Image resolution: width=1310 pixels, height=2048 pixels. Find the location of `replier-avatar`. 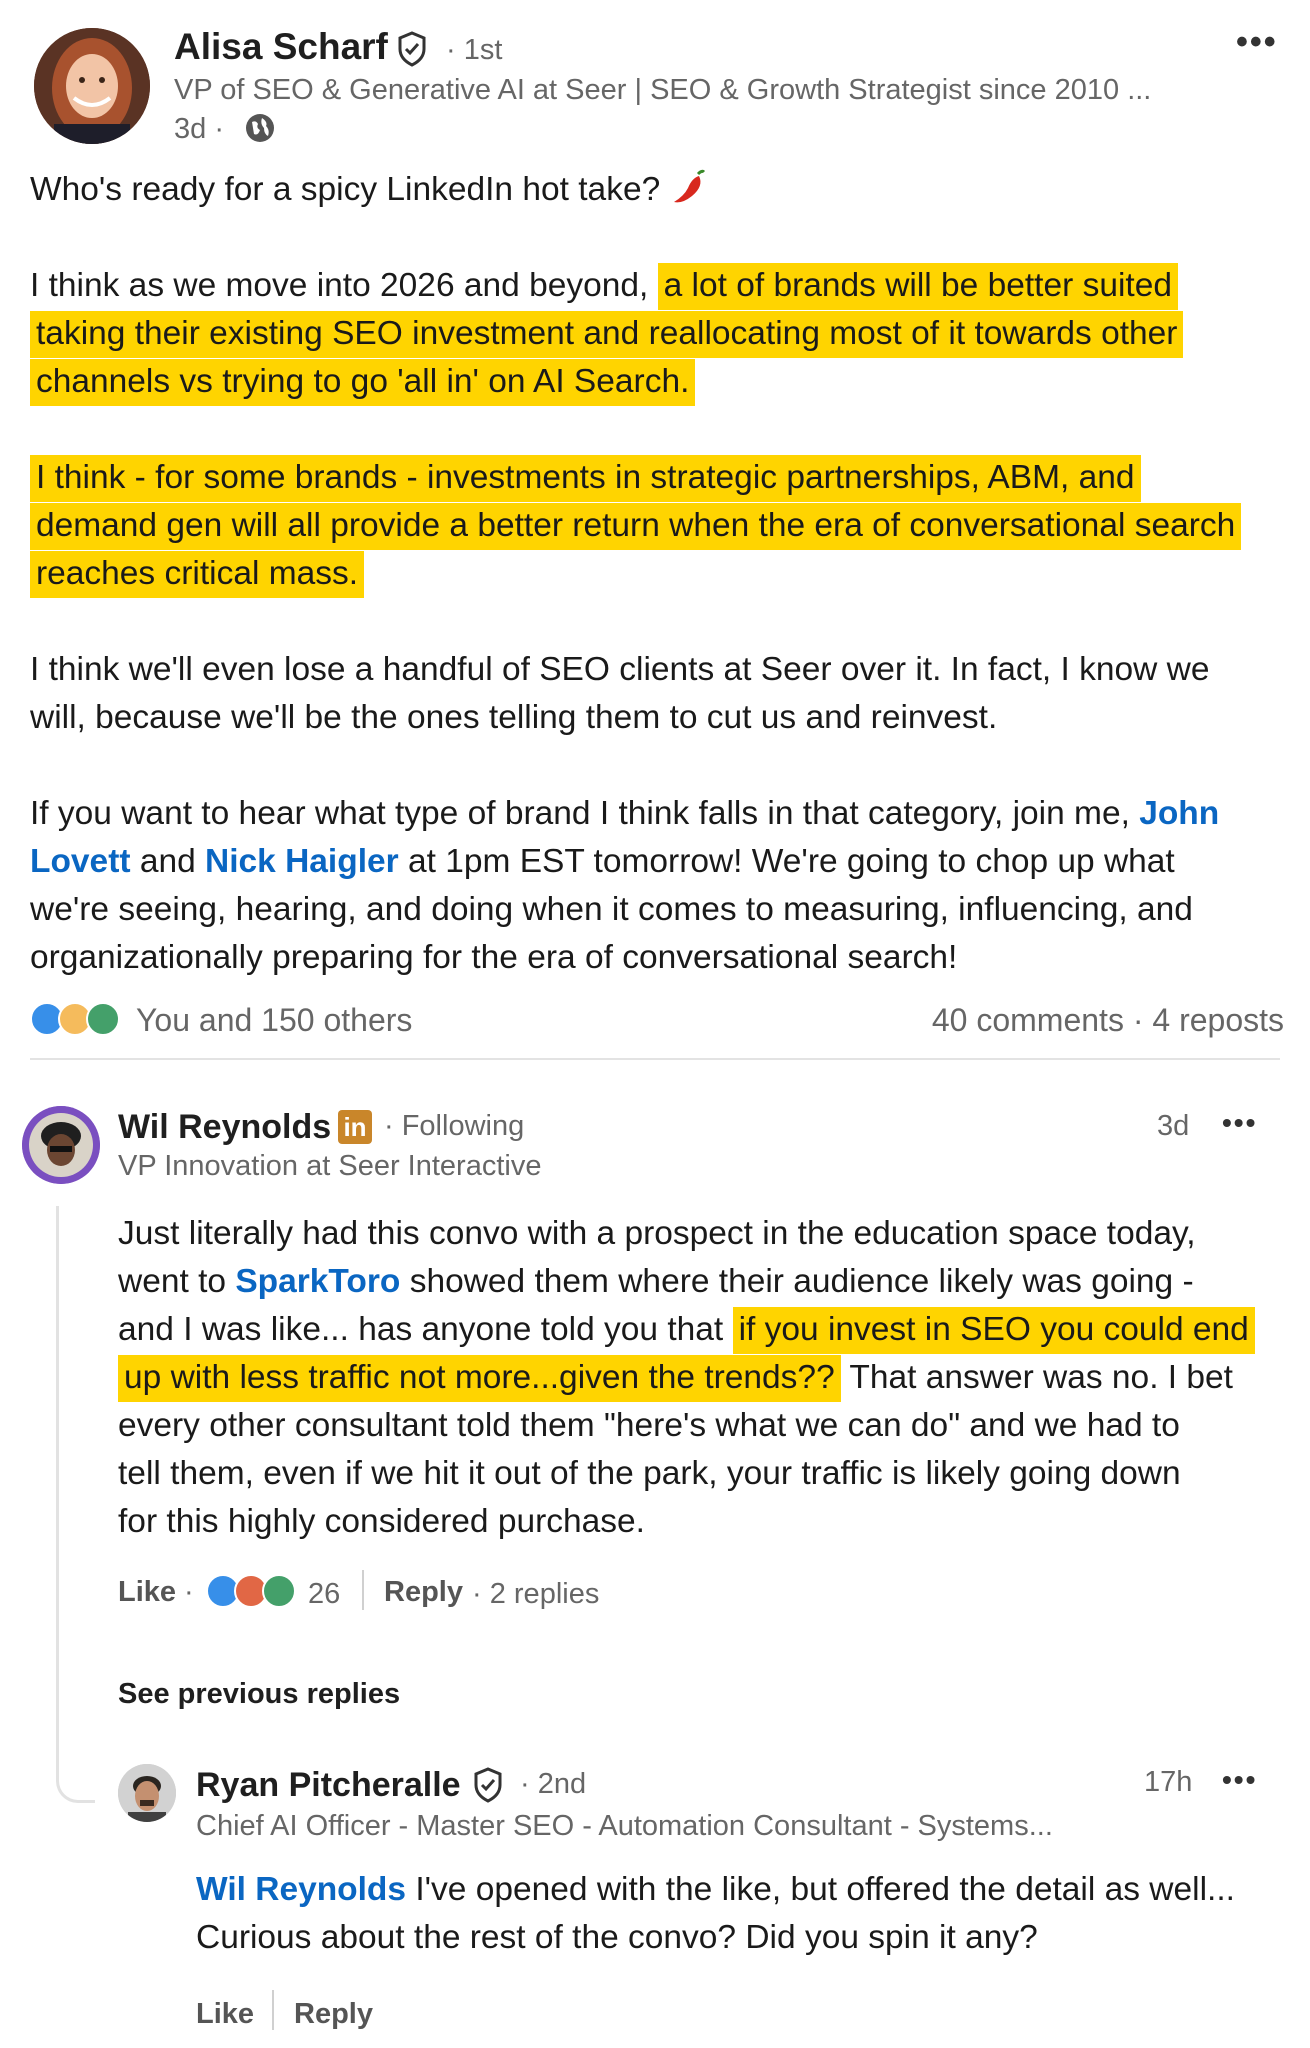

replier-avatar is located at coordinates (147, 1793).